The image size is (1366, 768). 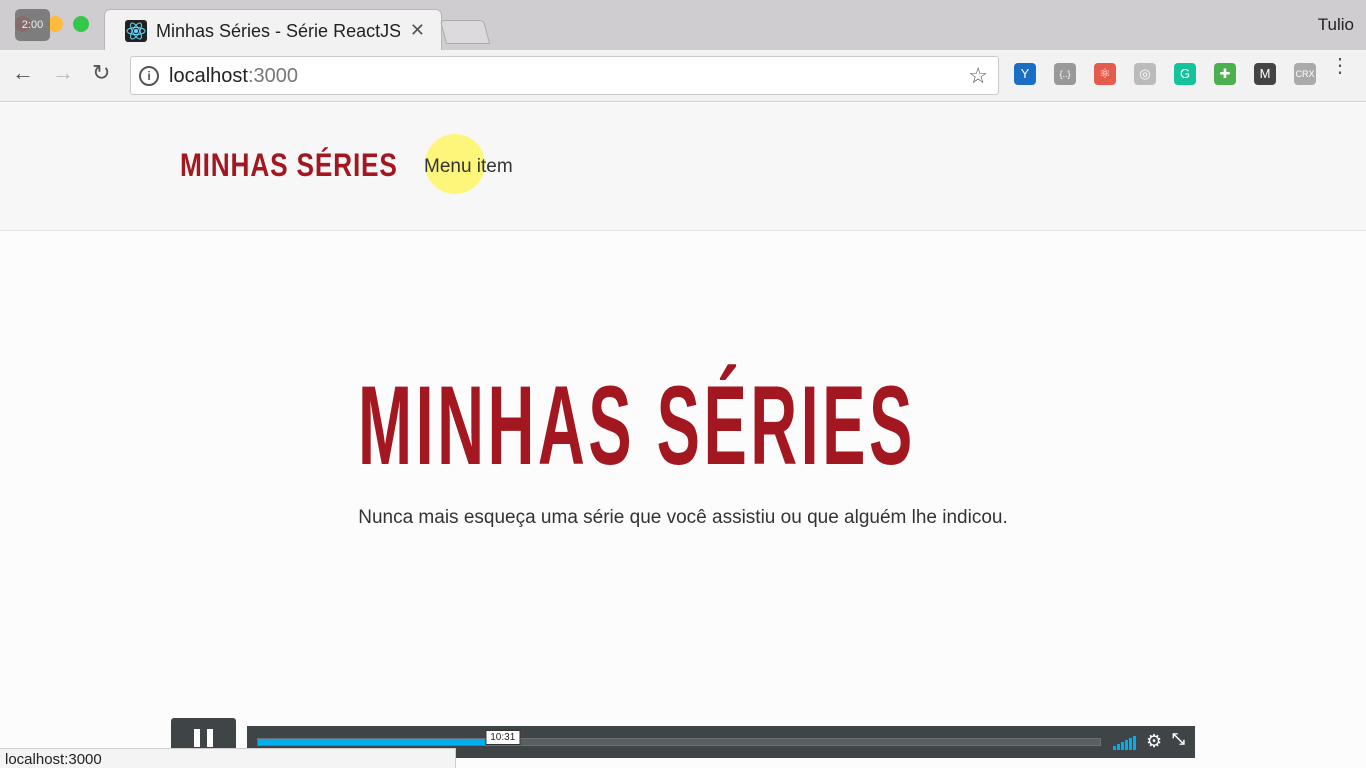 I want to click on recording-timer-badge: 2:00, so click(x=32, y=25).